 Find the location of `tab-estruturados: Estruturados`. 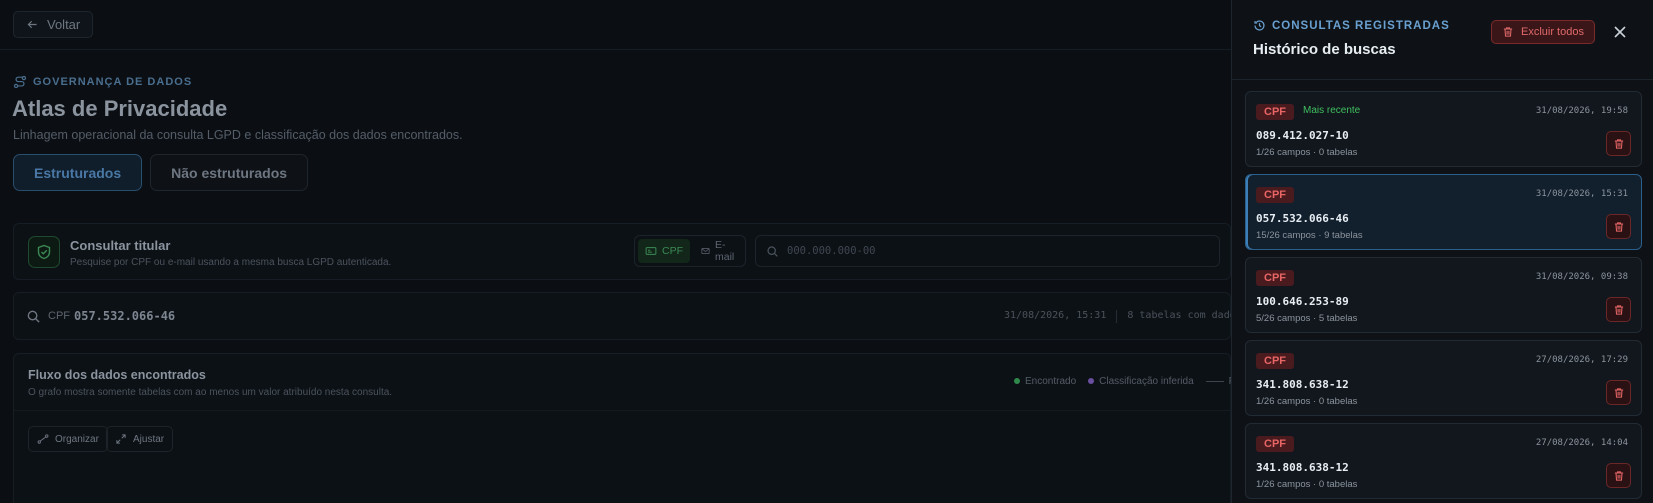

tab-estruturados: Estruturados is located at coordinates (78, 172).